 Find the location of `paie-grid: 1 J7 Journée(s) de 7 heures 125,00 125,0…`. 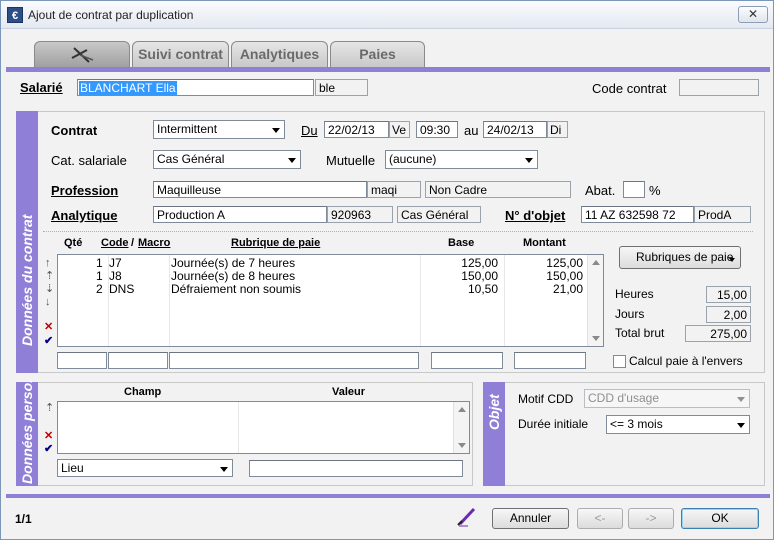

paie-grid: 1 J7 Journée(s) de 7 heures 125,00 125,0… is located at coordinates (330, 300).